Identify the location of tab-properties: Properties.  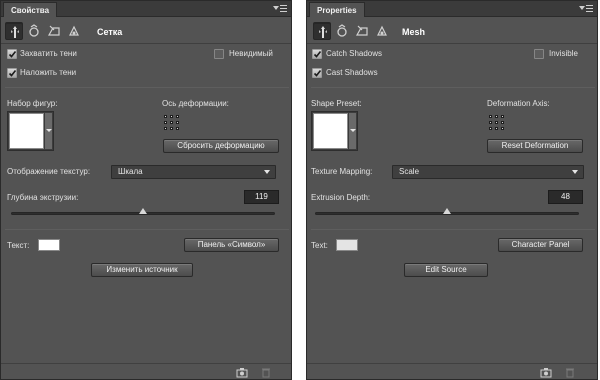
(337, 9).